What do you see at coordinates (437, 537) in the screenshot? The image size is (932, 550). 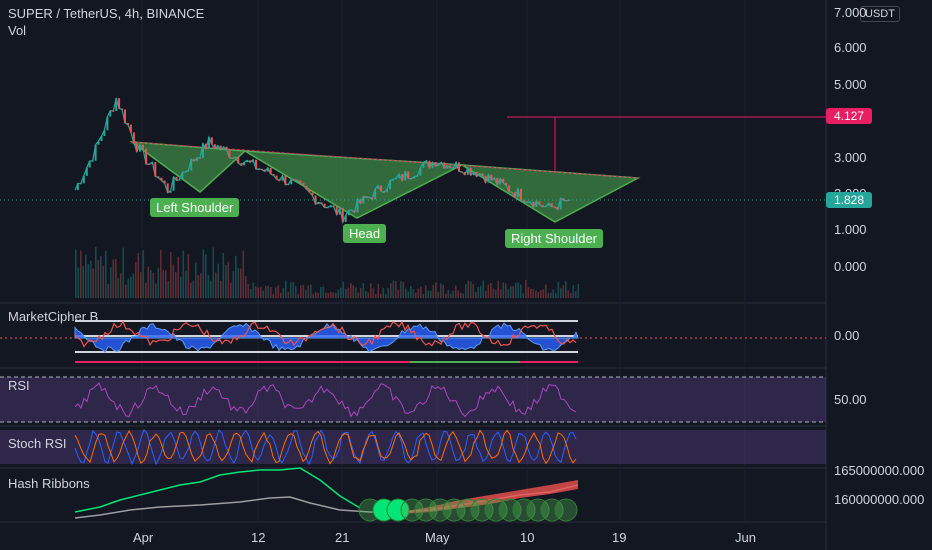 I see `x-tick: May` at bounding box center [437, 537].